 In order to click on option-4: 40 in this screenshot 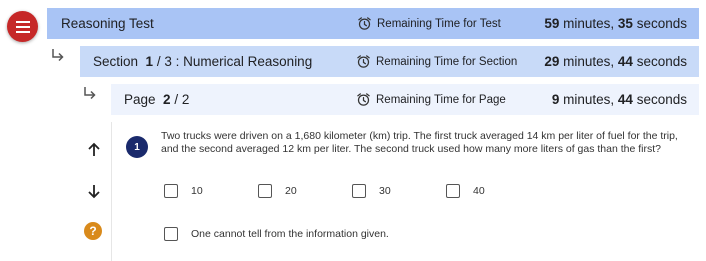, I will do `click(465, 191)`.